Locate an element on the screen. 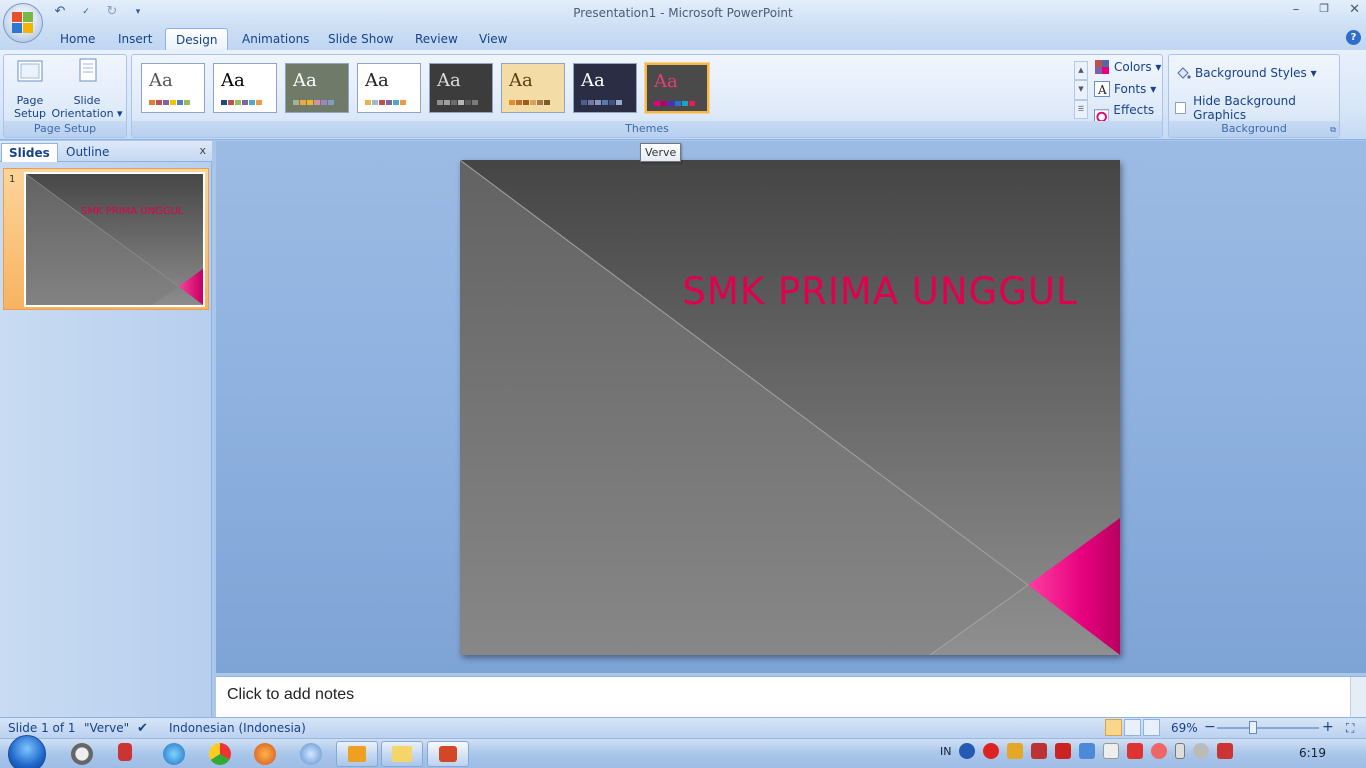 The image size is (1366, 768). notes-scrollbar is located at coordinates (1358, 697).